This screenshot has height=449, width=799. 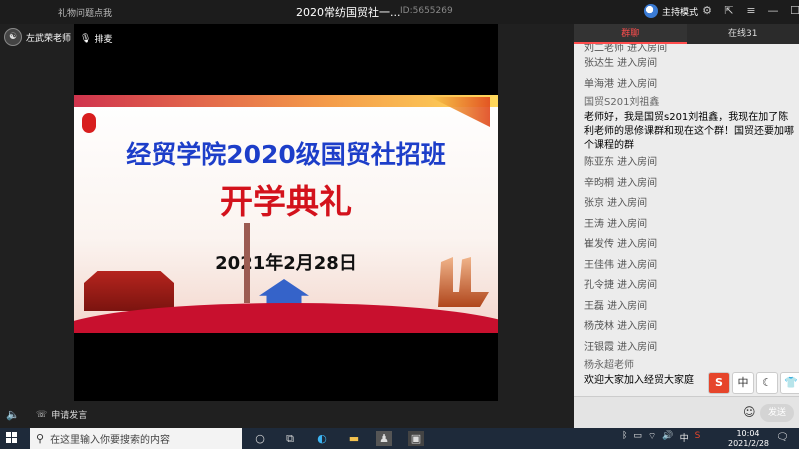 I want to click on moon-icon: ☾, so click(x=767, y=383).